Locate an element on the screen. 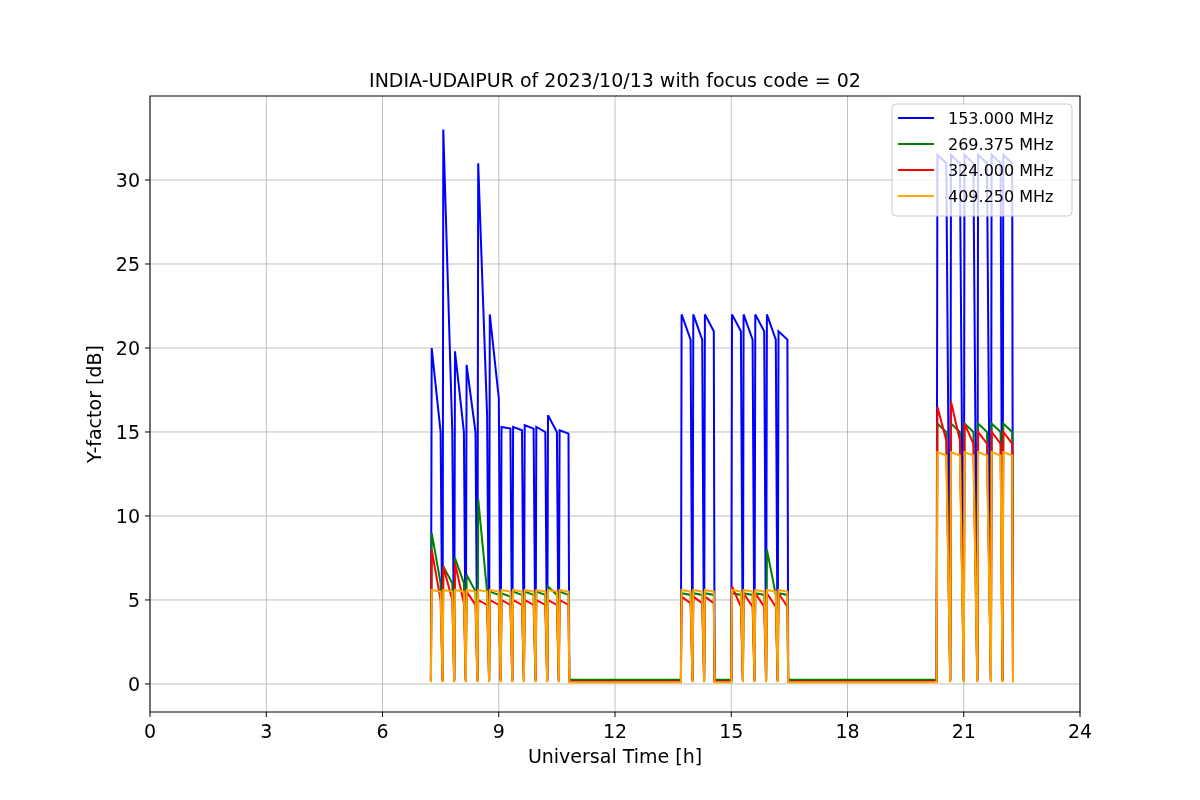 This screenshot has height=800, width=1200. y-tick-label: 25 is located at coordinates (127, 264).